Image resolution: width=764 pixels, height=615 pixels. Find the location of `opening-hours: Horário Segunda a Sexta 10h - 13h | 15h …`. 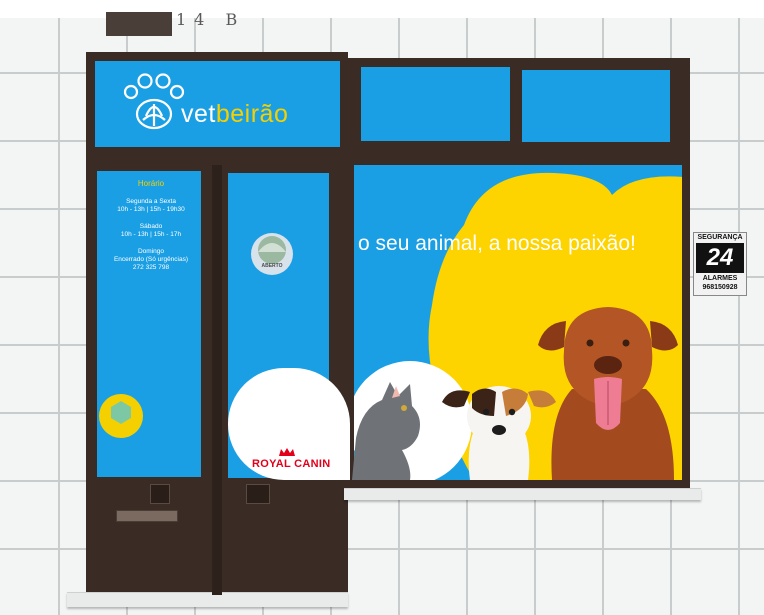

opening-hours: Horário Segunda a Sexta 10h - 13h | 15h … is located at coordinates (151, 230).